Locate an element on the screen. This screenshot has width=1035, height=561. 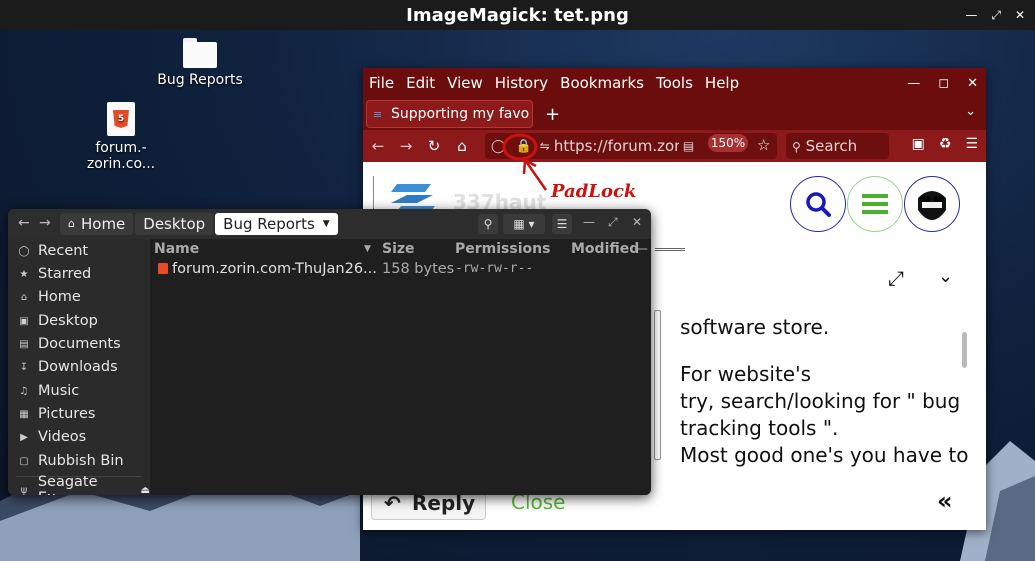
hamburger-icon: ☰ is located at coordinates (562, 224).